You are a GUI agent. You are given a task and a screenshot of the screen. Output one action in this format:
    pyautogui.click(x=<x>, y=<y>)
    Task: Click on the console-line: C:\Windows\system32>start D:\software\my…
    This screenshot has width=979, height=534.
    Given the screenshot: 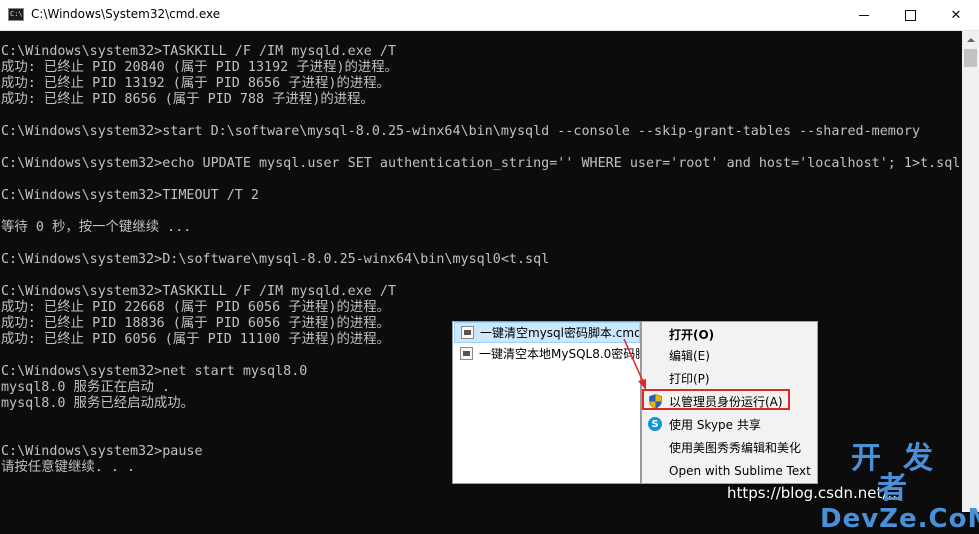 What is the action you would take?
    pyautogui.click(x=461, y=131)
    